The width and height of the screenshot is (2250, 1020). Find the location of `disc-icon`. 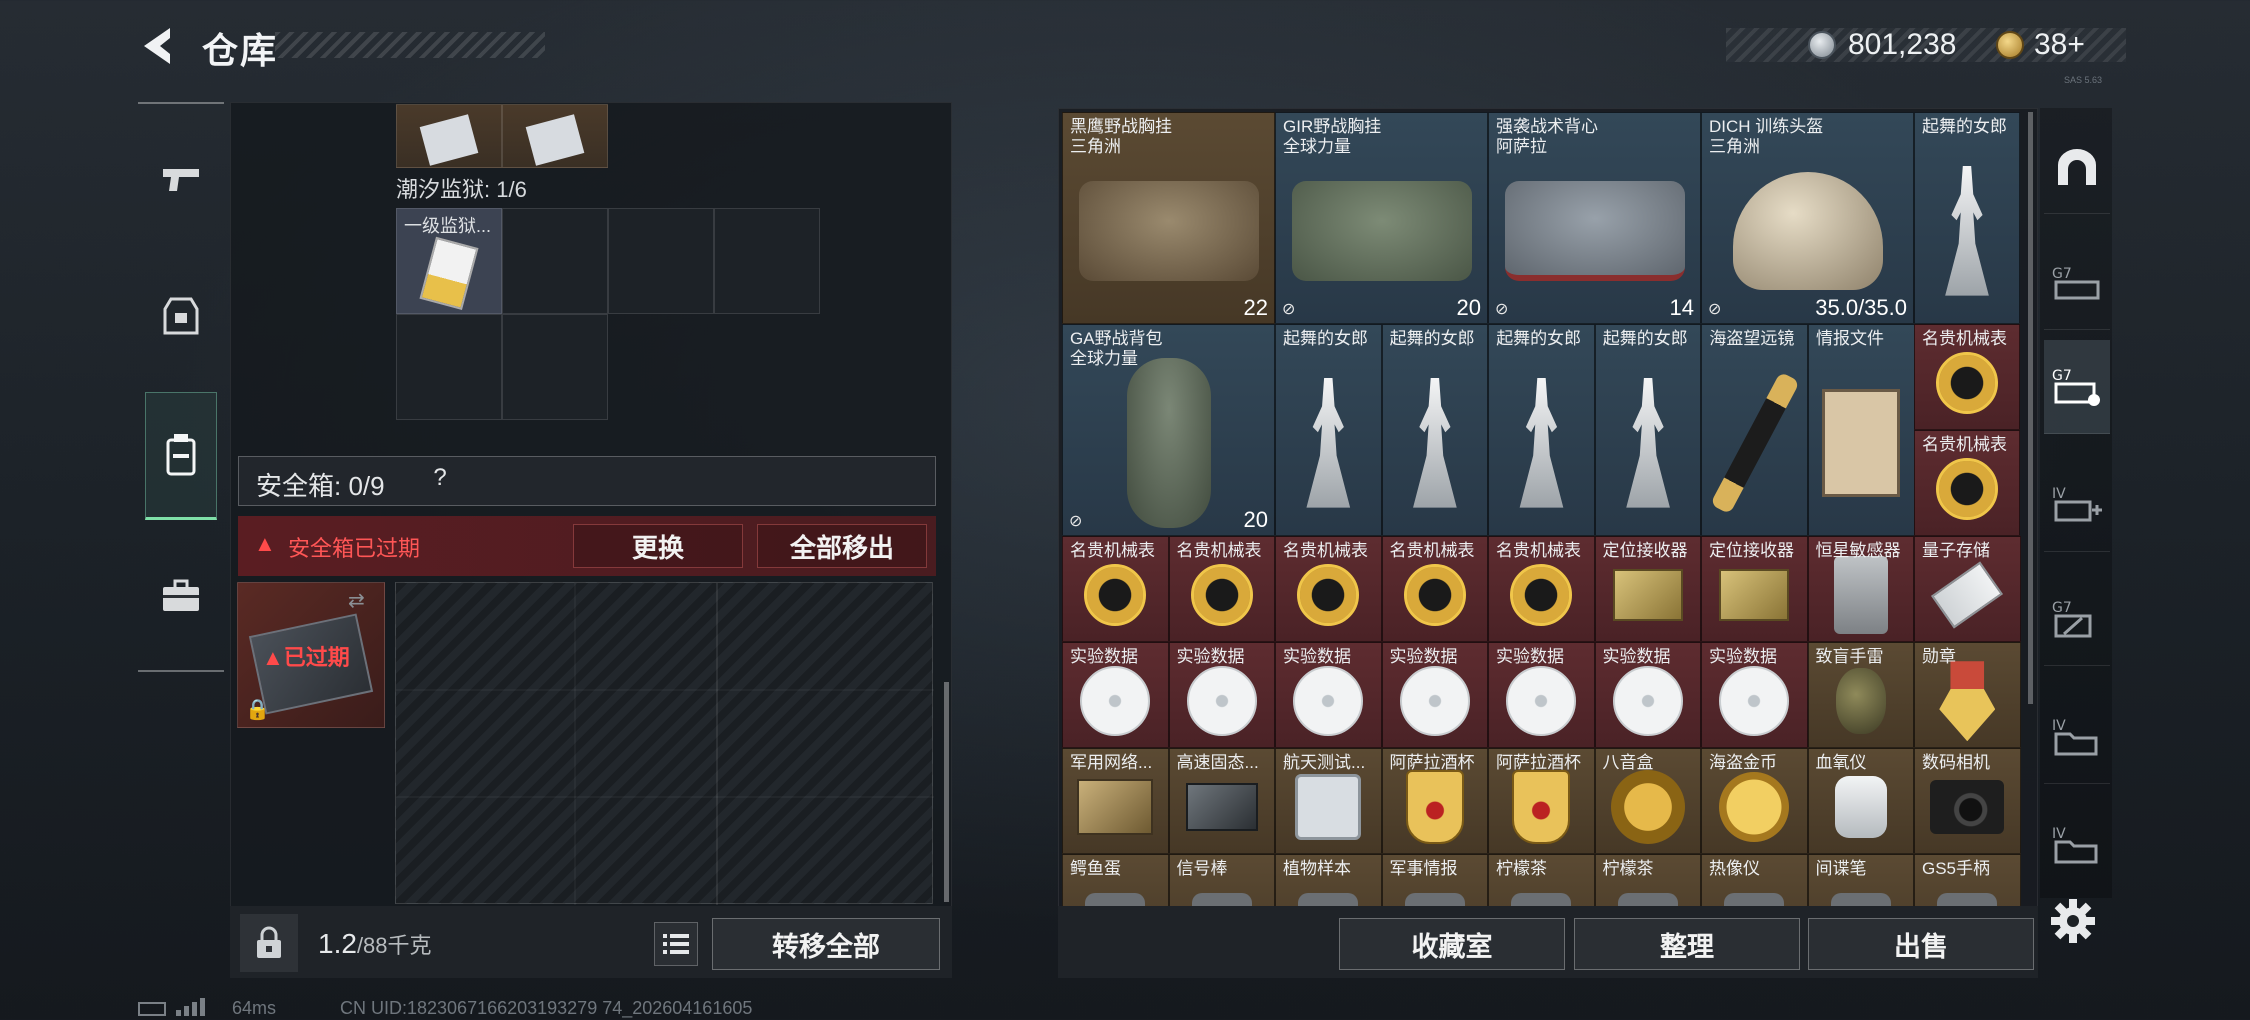

disc-icon is located at coordinates (1541, 701).